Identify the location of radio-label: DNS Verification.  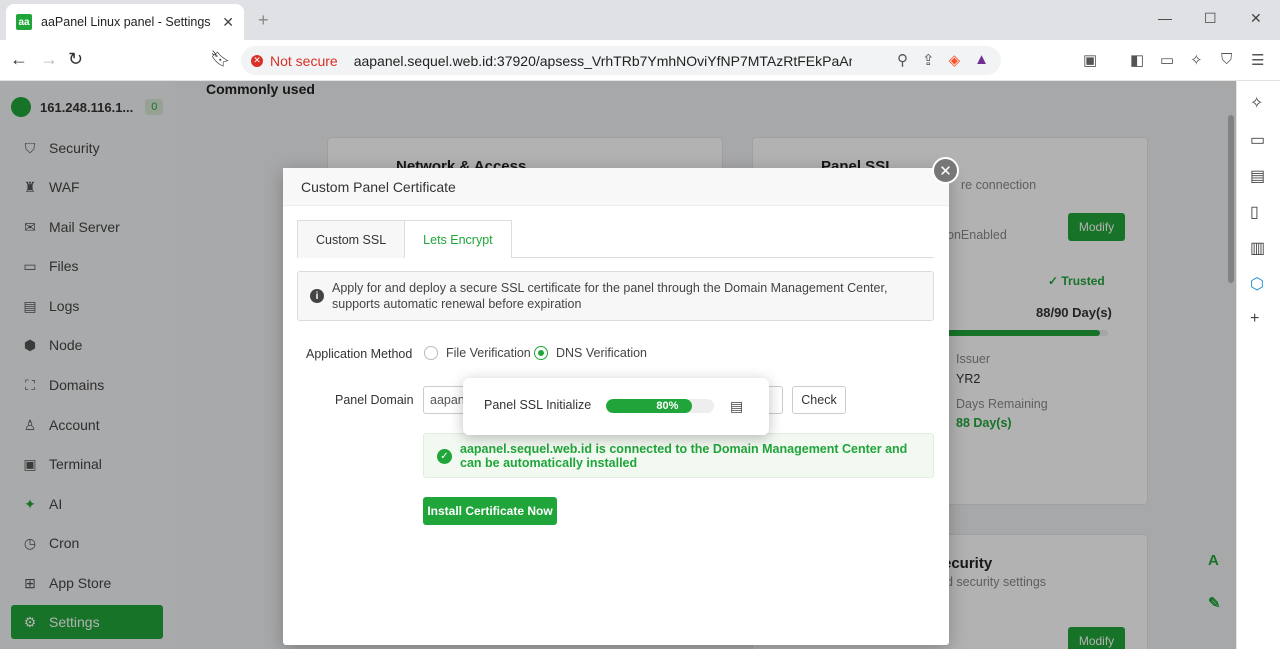
(602, 353).